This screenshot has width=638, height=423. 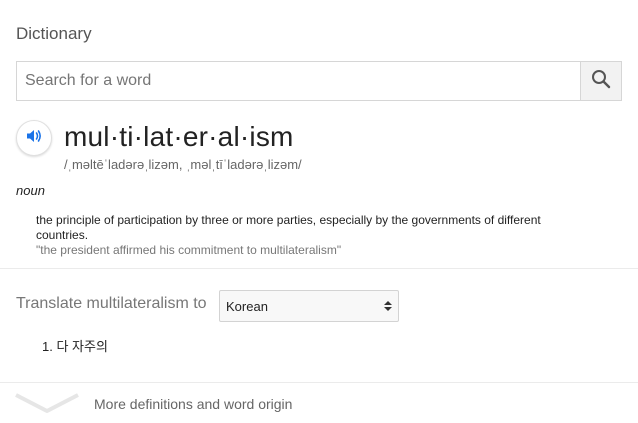 I want to click on select-arrows-icon, so click(x=388, y=306).